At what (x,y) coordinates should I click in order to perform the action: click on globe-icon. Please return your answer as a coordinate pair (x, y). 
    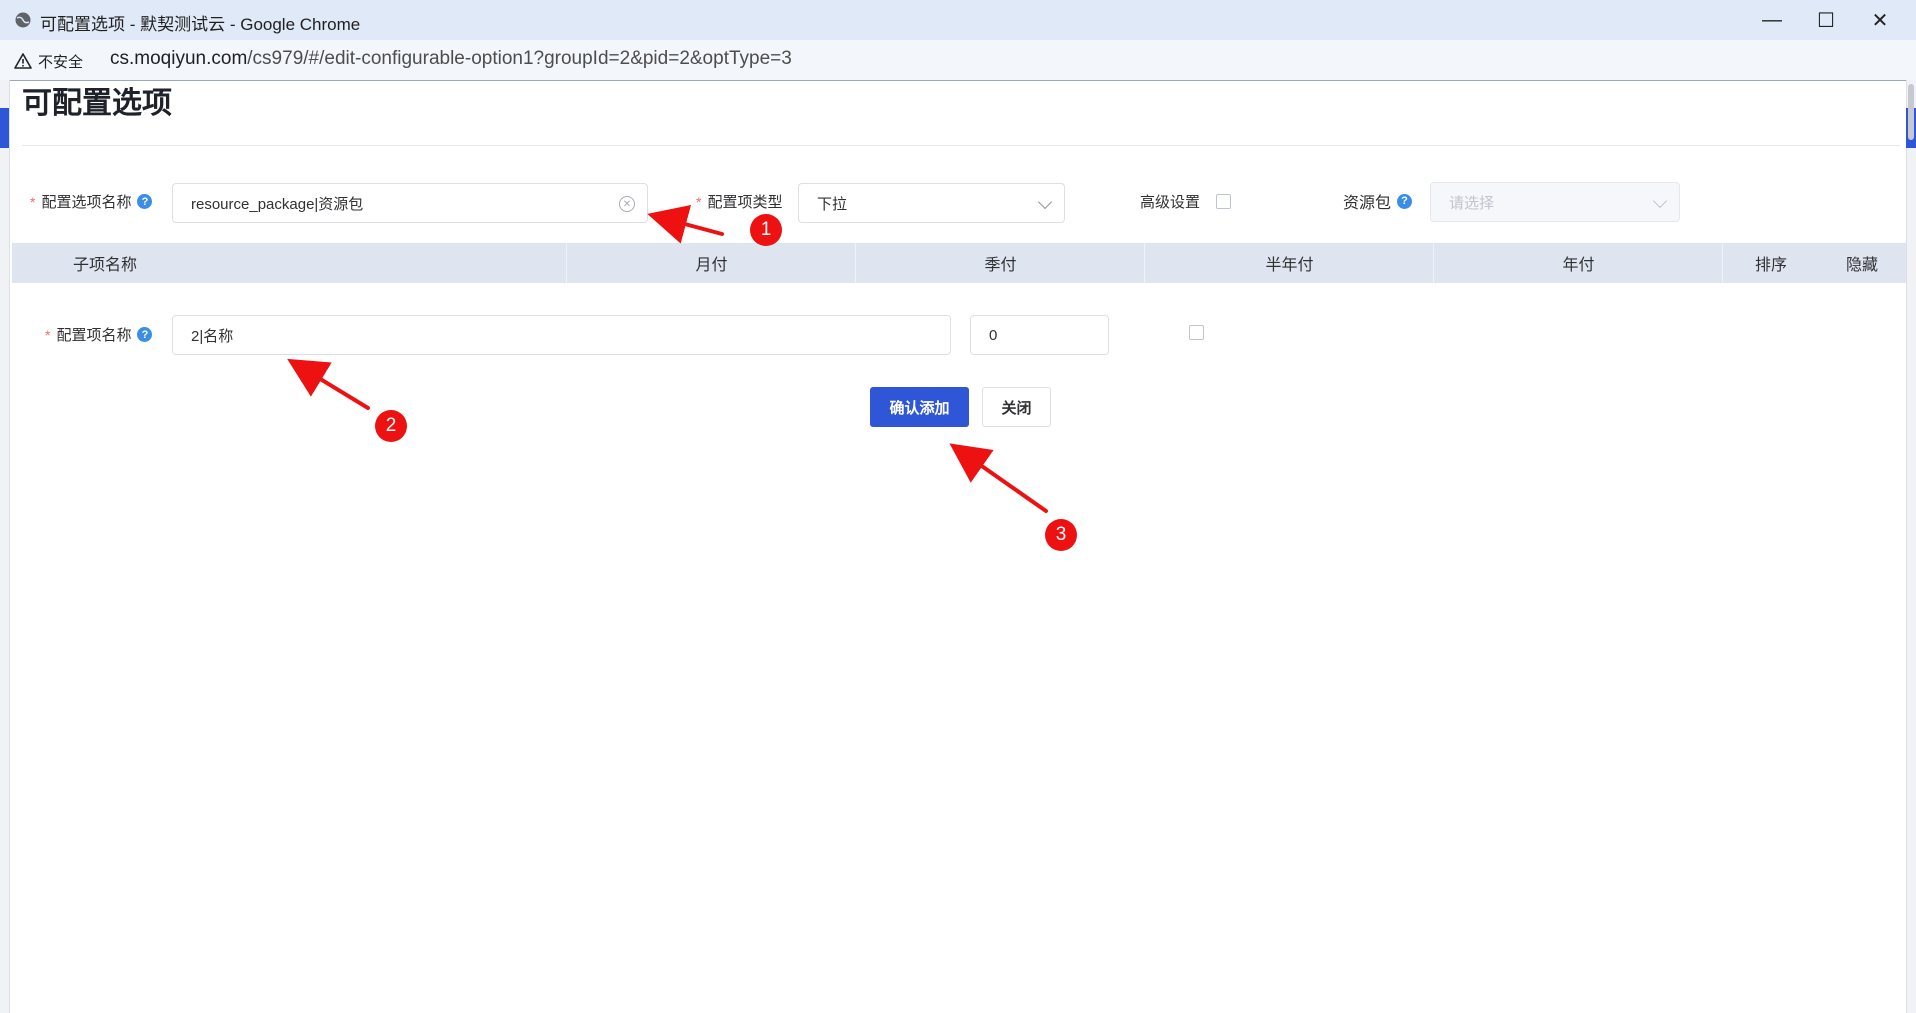
    Looking at the image, I should click on (23, 20).